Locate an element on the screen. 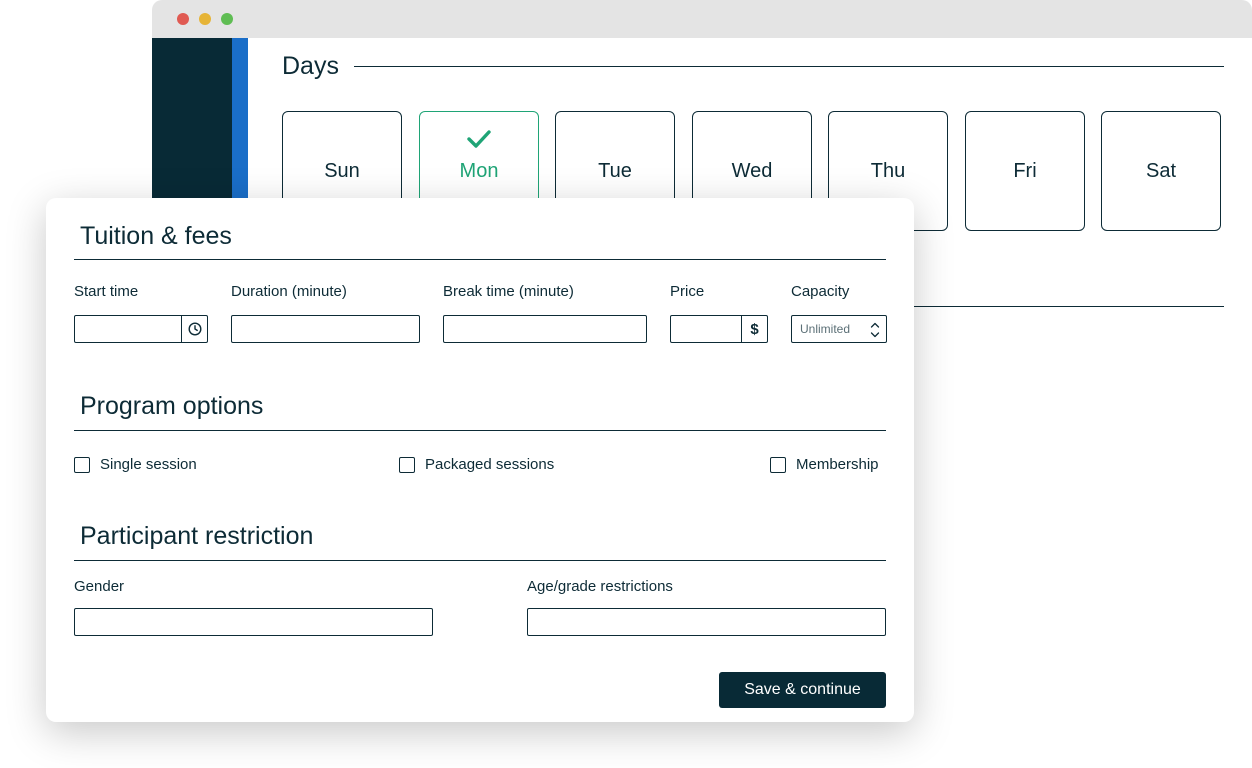 The width and height of the screenshot is (1252, 768). window-titlebar is located at coordinates (702, 19).